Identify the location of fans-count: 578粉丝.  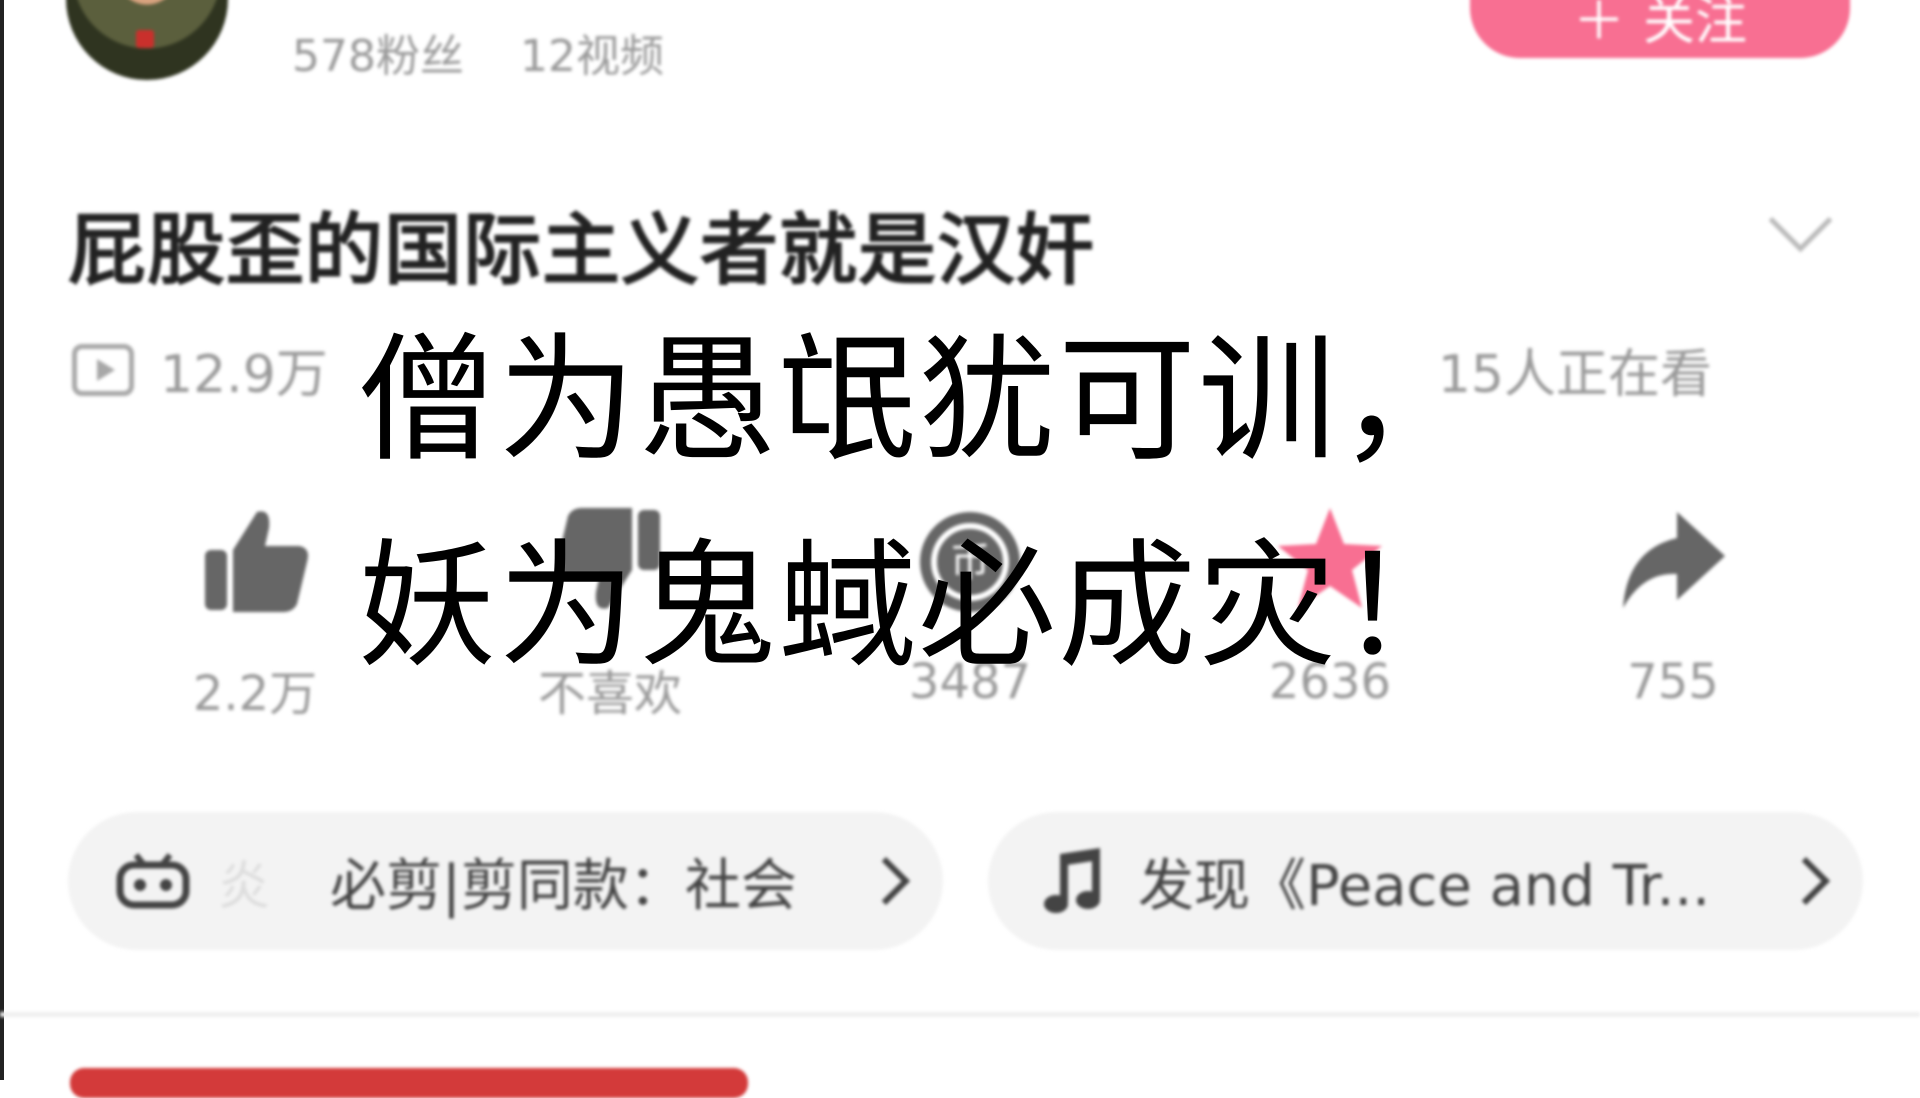
(378, 56).